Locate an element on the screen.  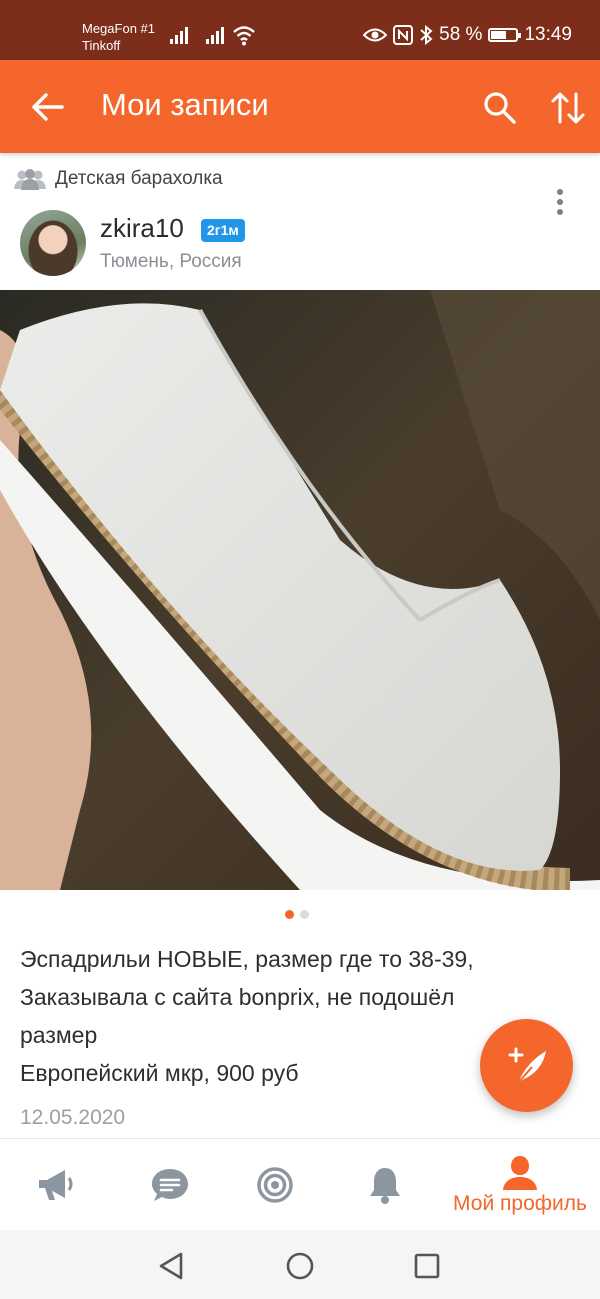
wifi-icon is located at coordinates (244, 36).